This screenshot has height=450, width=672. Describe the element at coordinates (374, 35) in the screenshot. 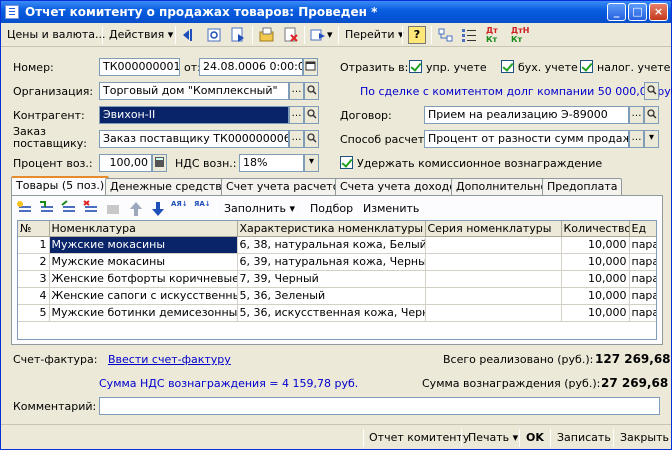

I see `goto-menu: Перейти ▾` at that location.